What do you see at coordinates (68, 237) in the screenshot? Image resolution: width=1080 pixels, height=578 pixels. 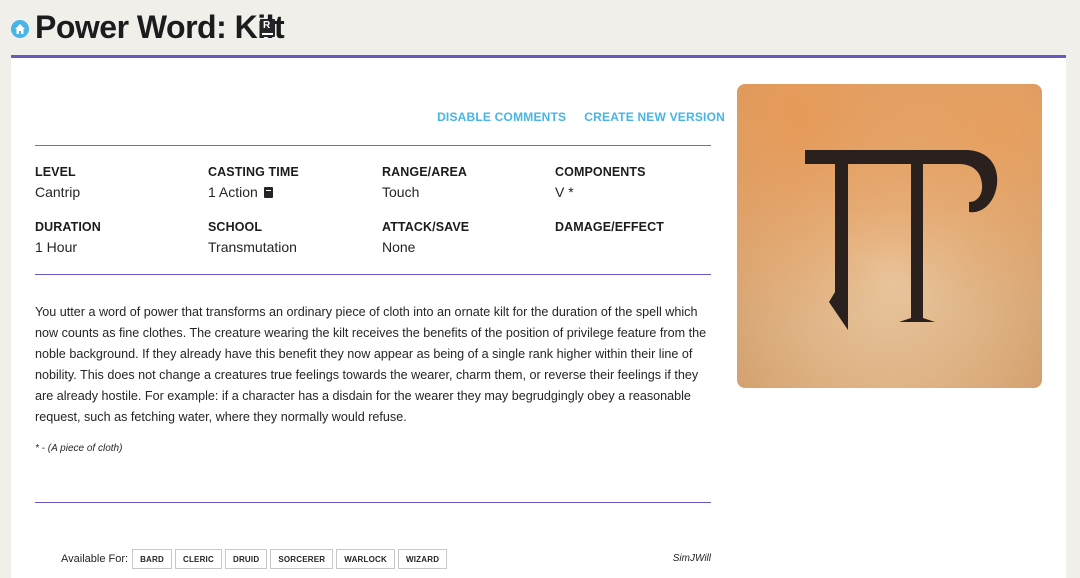 I see `stat-duration: DURATION 1 Hour` at bounding box center [68, 237].